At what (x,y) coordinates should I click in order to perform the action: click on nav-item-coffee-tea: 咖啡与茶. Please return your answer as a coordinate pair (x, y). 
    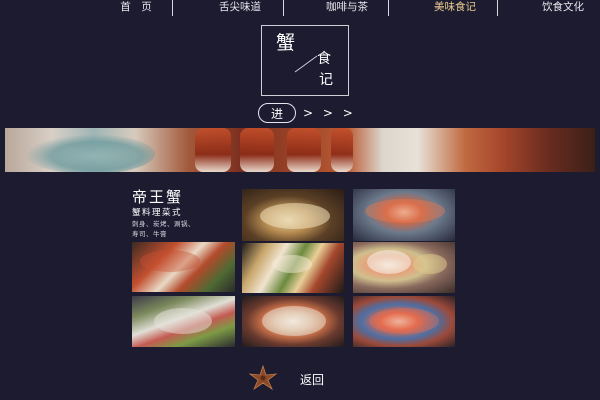
    Looking at the image, I should click on (347, 8).